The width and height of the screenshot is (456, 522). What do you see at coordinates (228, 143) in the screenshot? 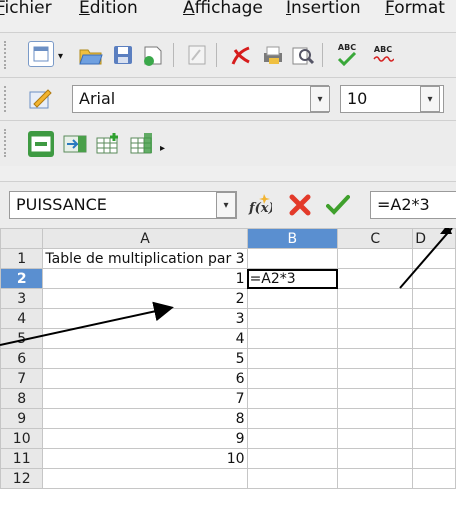
I see `sheet-toolbar: ▸` at bounding box center [228, 143].